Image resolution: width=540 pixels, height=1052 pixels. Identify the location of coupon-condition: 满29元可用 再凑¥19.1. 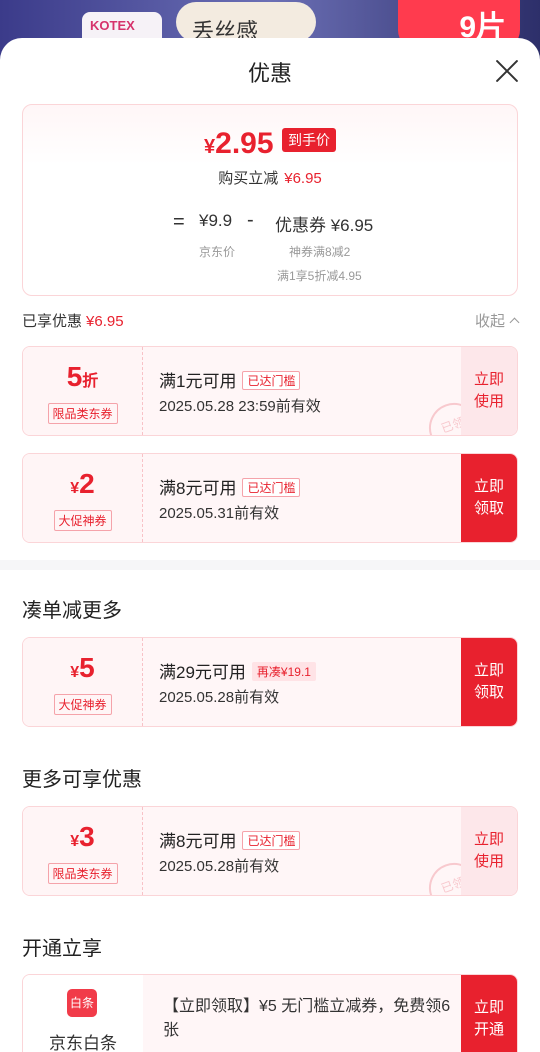
(237, 670).